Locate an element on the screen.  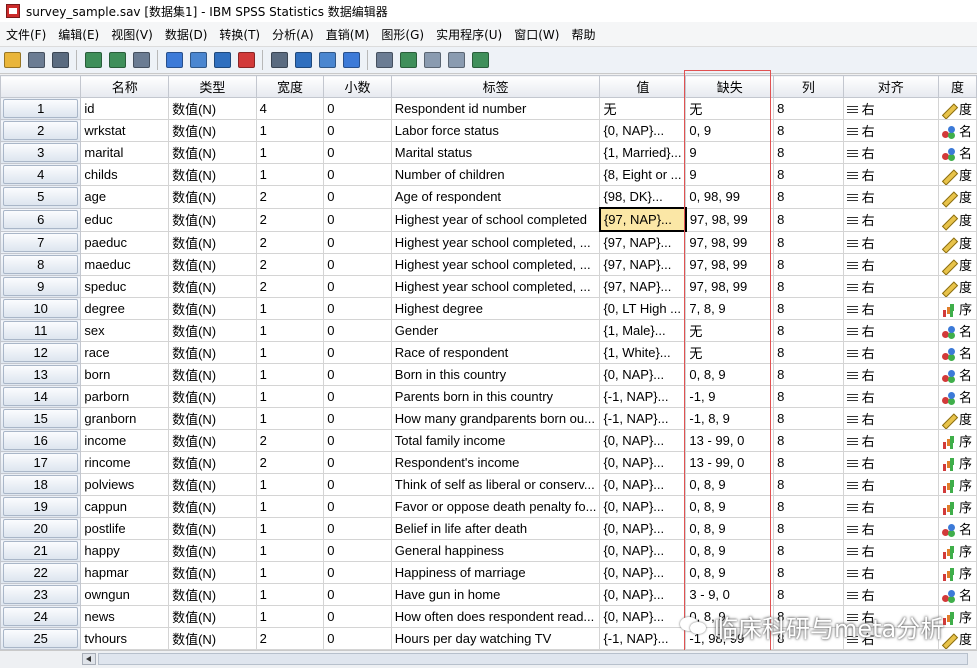
insert-variable-icon is located at coordinates (327, 60).